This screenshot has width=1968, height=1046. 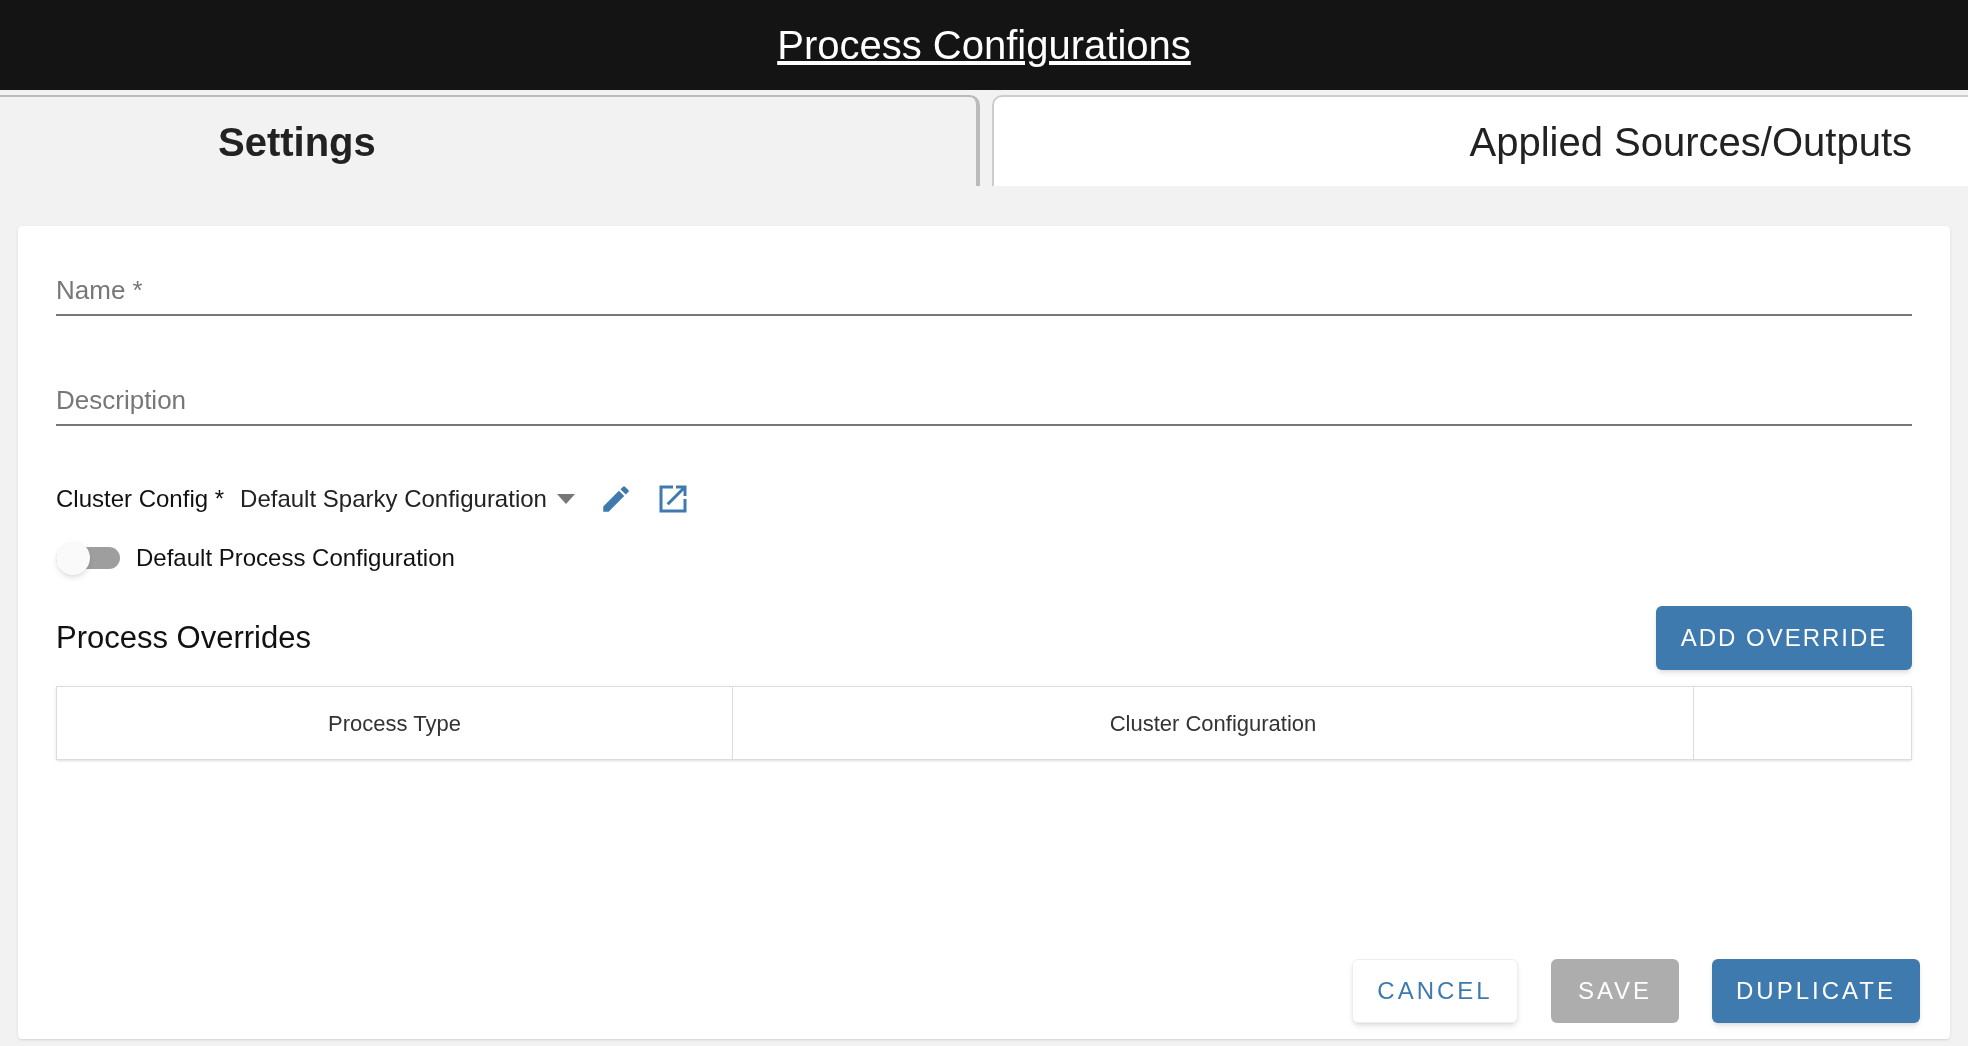 What do you see at coordinates (183, 637) in the screenshot?
I see `section-heading: Process Overrides` at bounding box center [183, 637].